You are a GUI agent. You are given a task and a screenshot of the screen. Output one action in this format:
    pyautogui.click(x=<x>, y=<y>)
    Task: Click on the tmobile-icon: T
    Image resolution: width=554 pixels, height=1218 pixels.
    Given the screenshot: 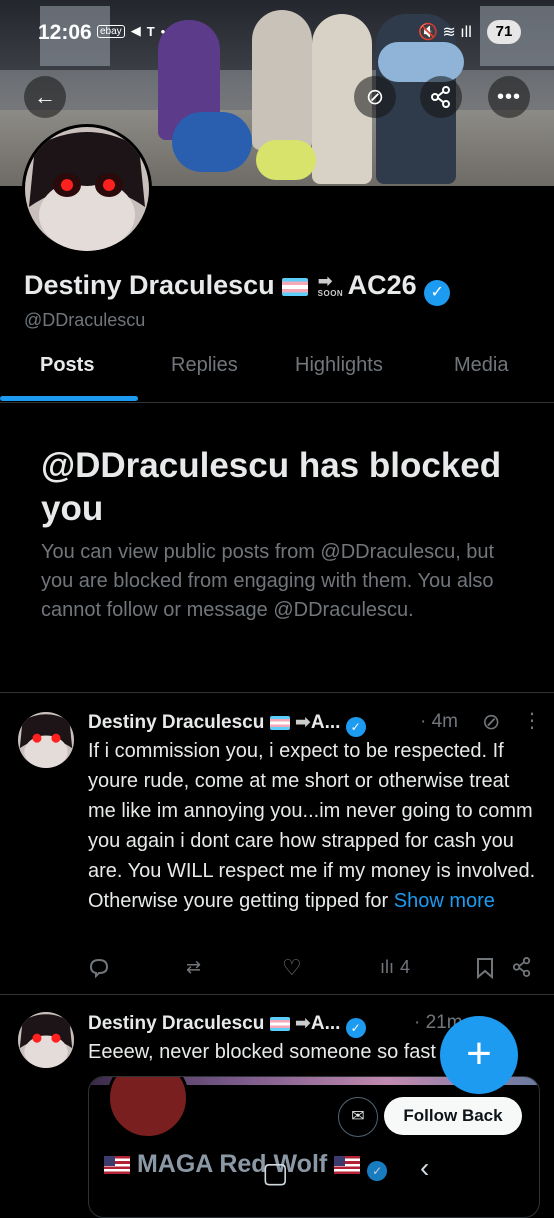 What is the action you would take?
    pyautogui.click(x=150, y=31)
    